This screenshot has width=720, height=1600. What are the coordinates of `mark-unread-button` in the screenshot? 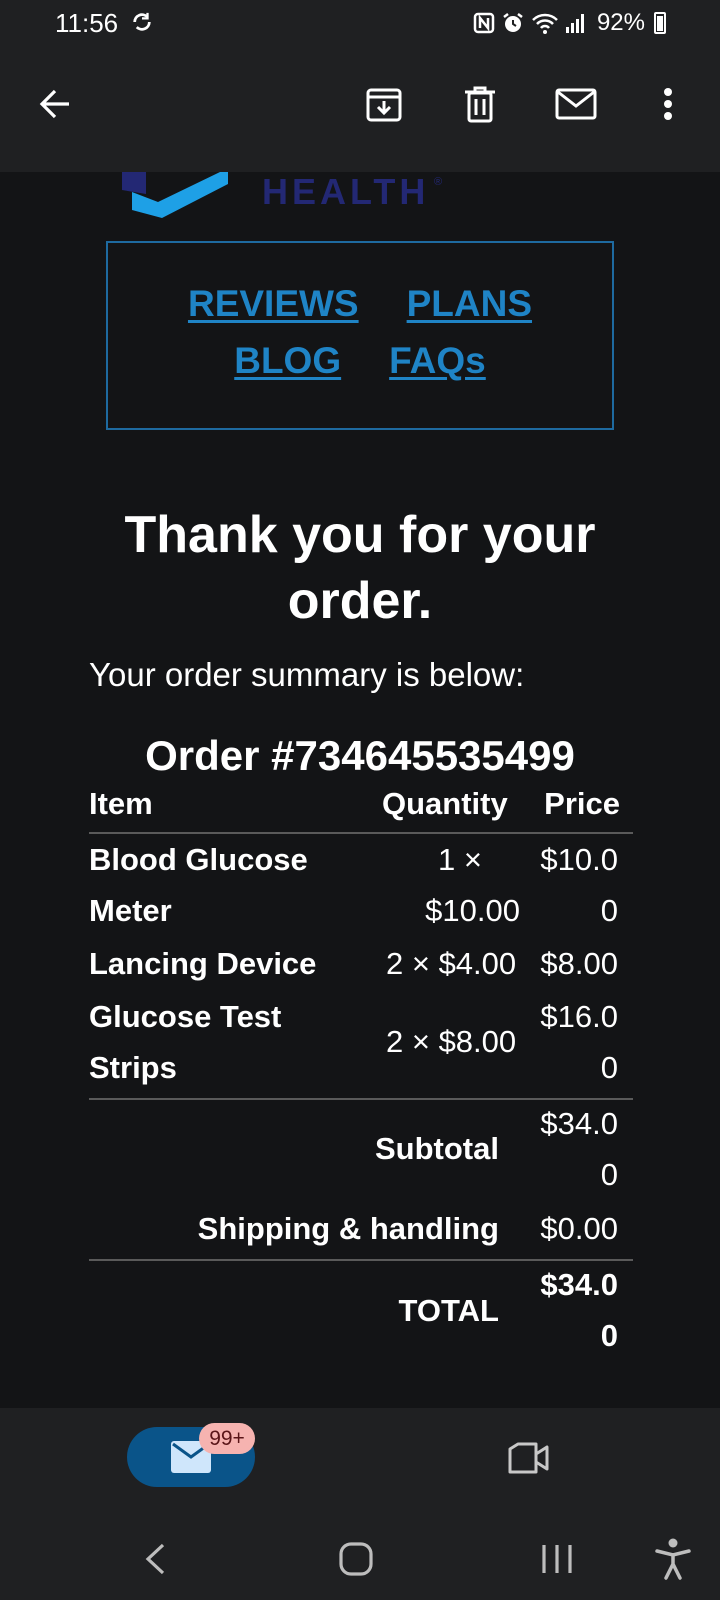 It's located at (576, 104).